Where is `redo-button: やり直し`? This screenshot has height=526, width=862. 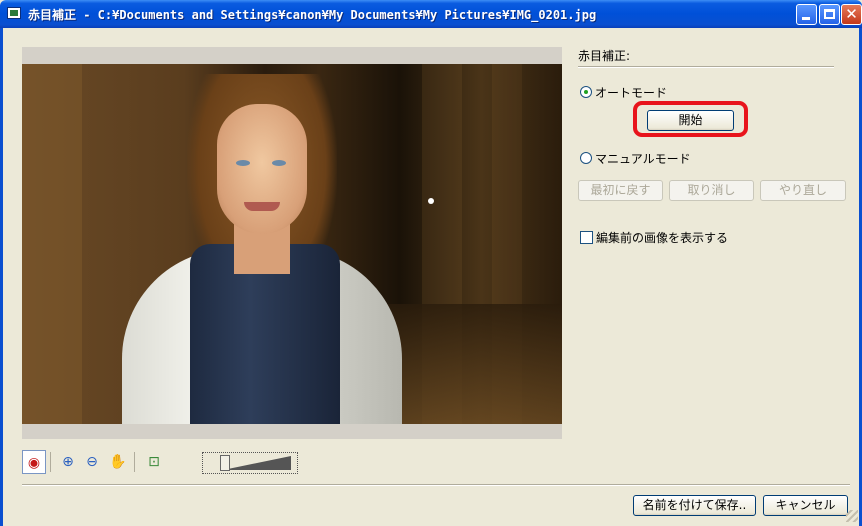 redo-button: やり直し is located at coordinates (803, 190).